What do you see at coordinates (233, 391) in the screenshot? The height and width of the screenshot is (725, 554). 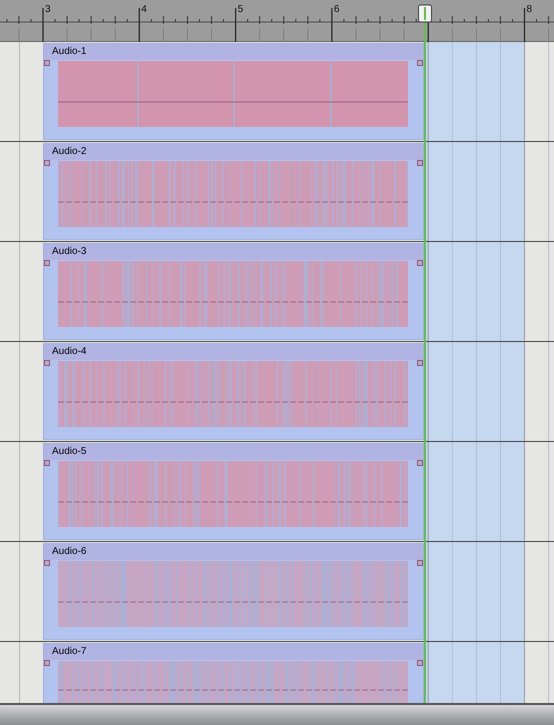 I see `audio-region: Audio-4` at bounding box center [233, 391].